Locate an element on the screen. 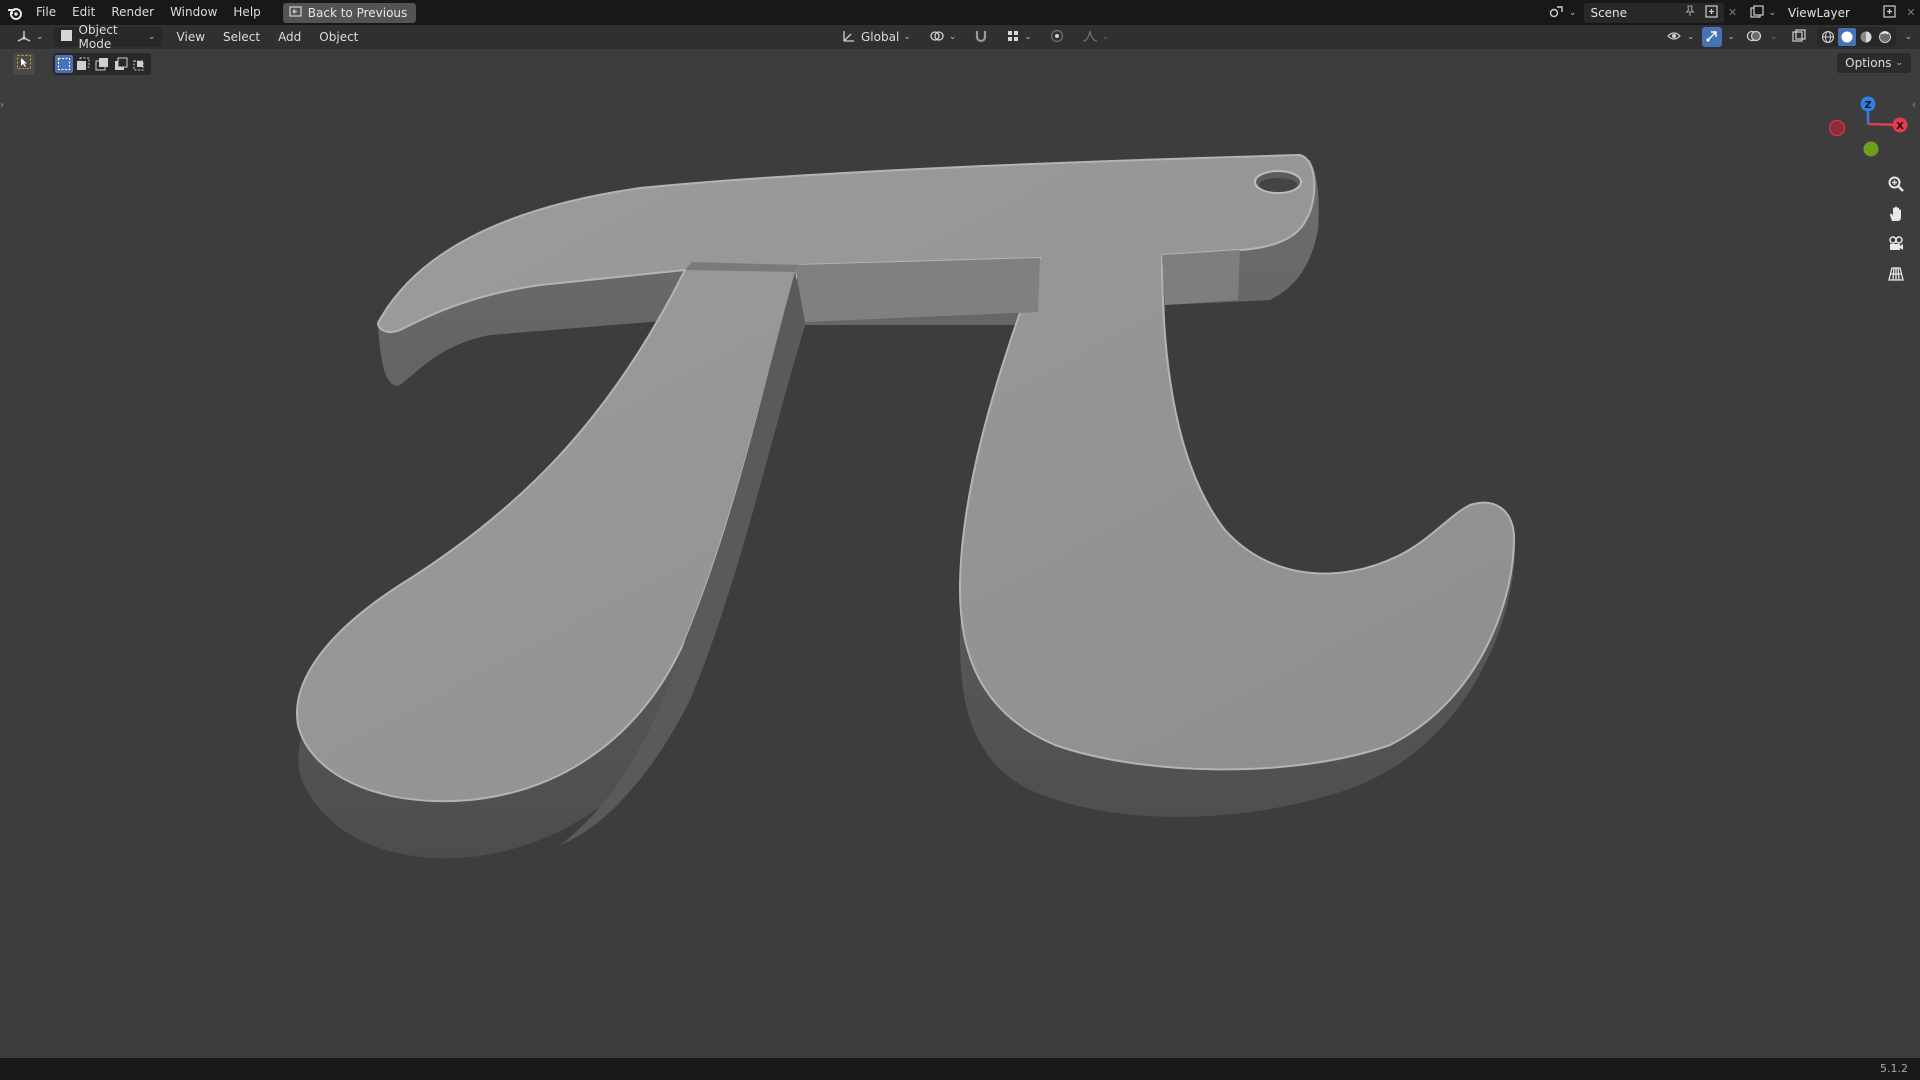 This screenshot has height=1080, width=1920. perspective-toggle-button is located at coordinates (1896, 276).